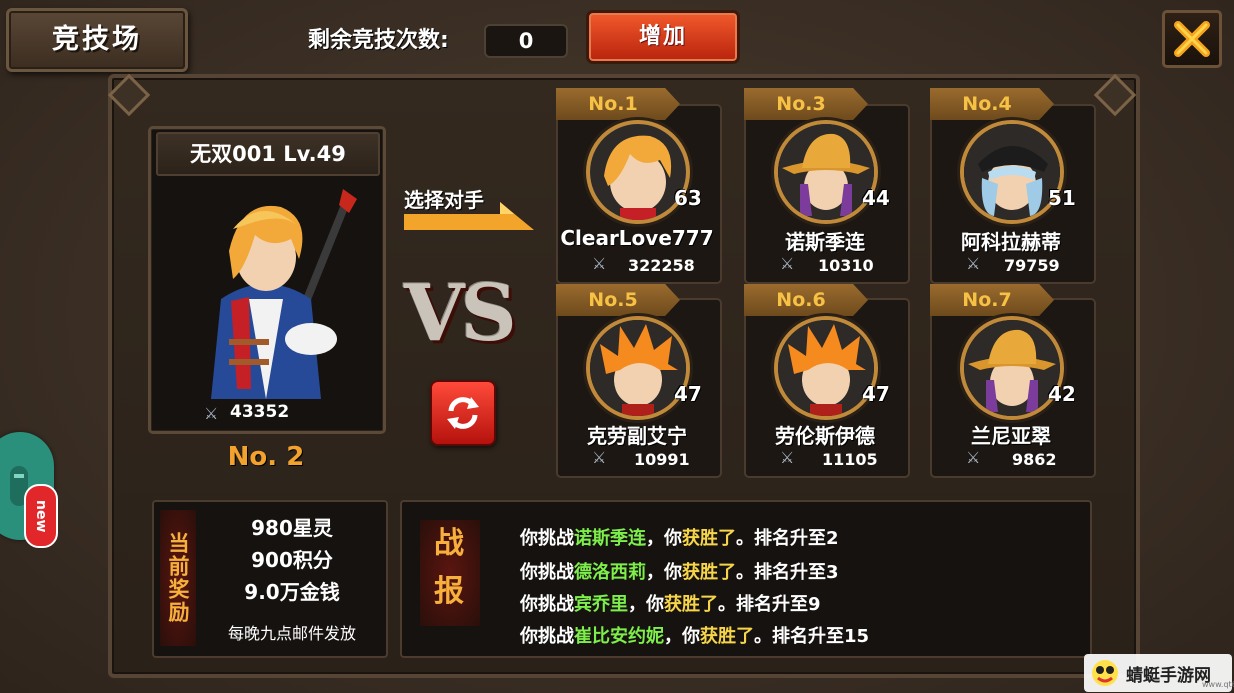  Describe the element at coordinates (846, 265) in the screenshot. I see `opponent-power: 10310` at that location.